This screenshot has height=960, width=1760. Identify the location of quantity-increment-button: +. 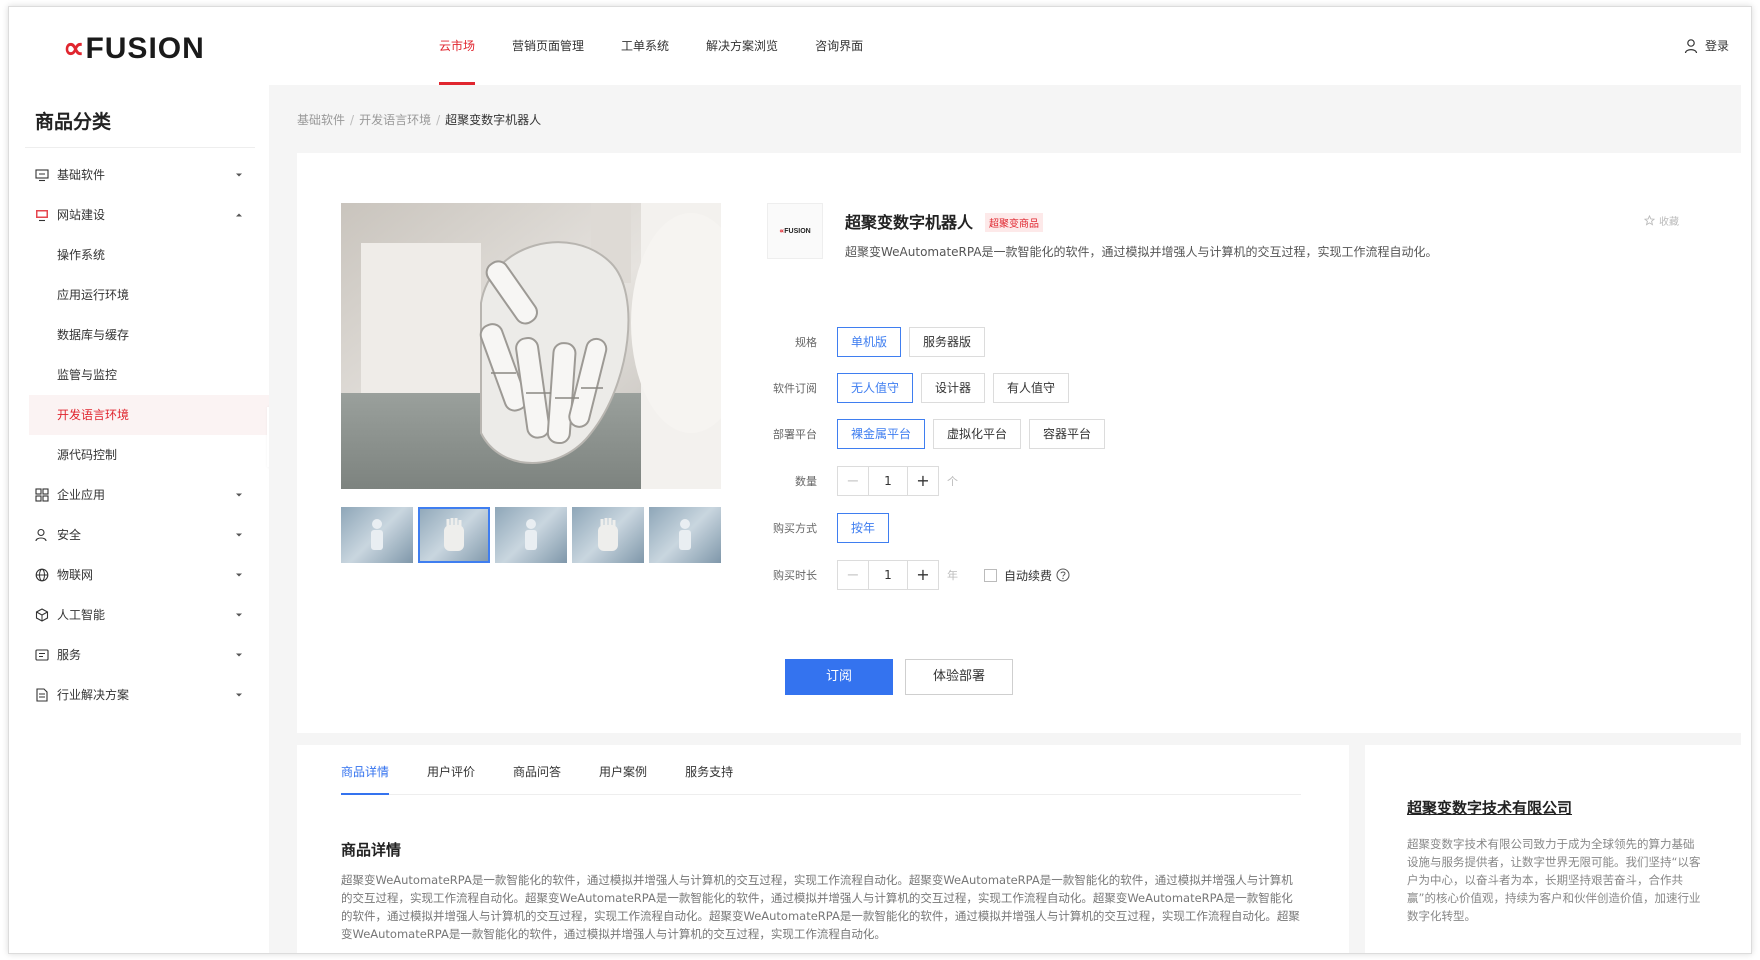
(923, 481).